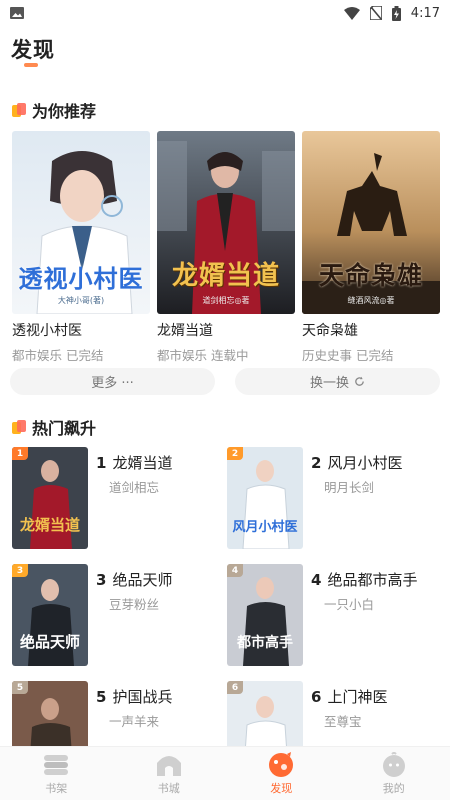 The height and width of the screenshot is (800, 450). What do you see at coordinates (265, 498) in the screenshot?
I see `book-cover: 风月小村医 2` at bounding box center [265, 498].